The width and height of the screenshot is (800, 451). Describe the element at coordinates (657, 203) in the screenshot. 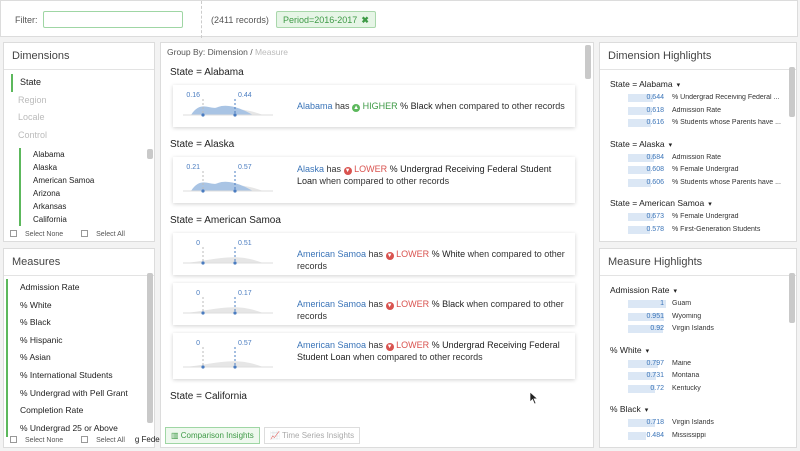

I see `group-title: State = American Samoa` at that location.